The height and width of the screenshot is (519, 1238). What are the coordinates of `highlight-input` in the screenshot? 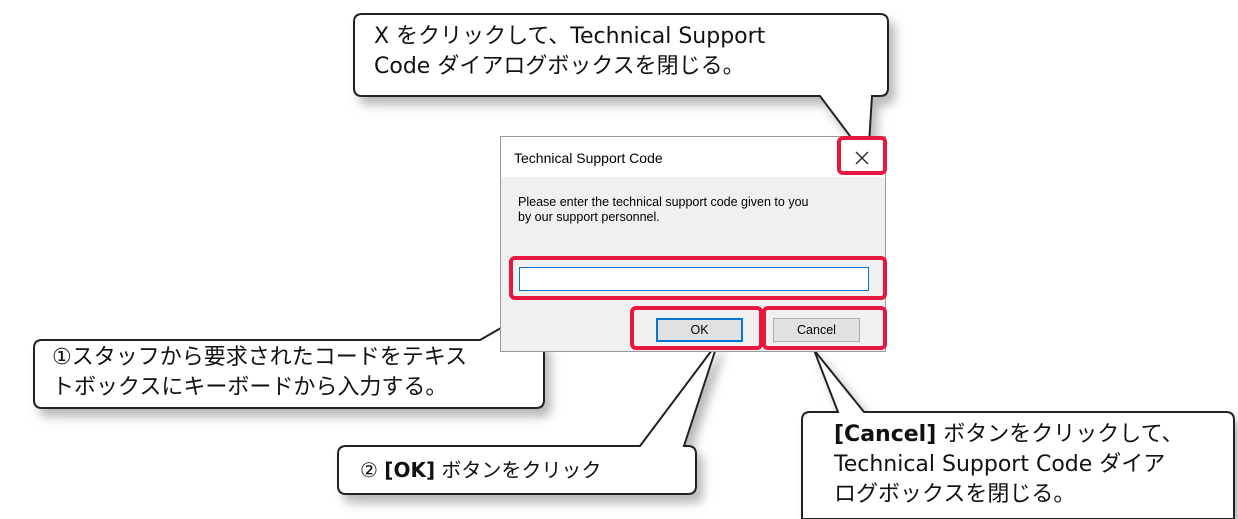 It's located at (698, 278).